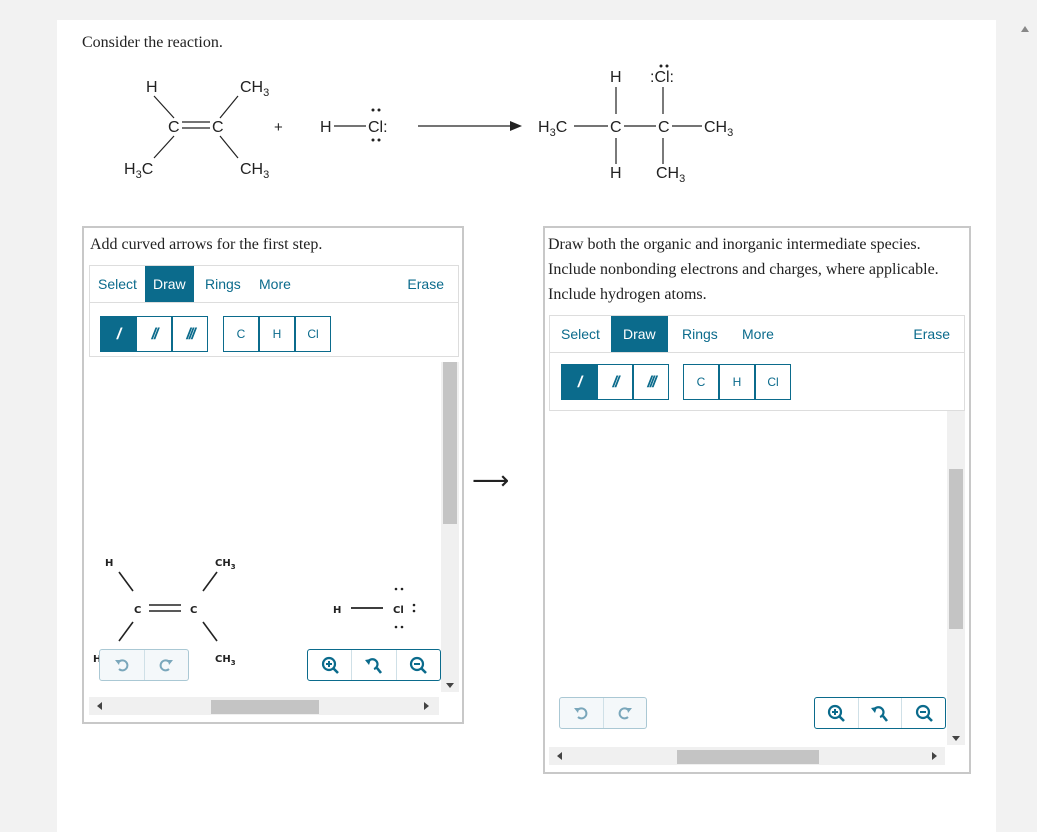  Describe the element at coordinates (117, 284) in the screenshot. I see `tab-select: Select` at that location.